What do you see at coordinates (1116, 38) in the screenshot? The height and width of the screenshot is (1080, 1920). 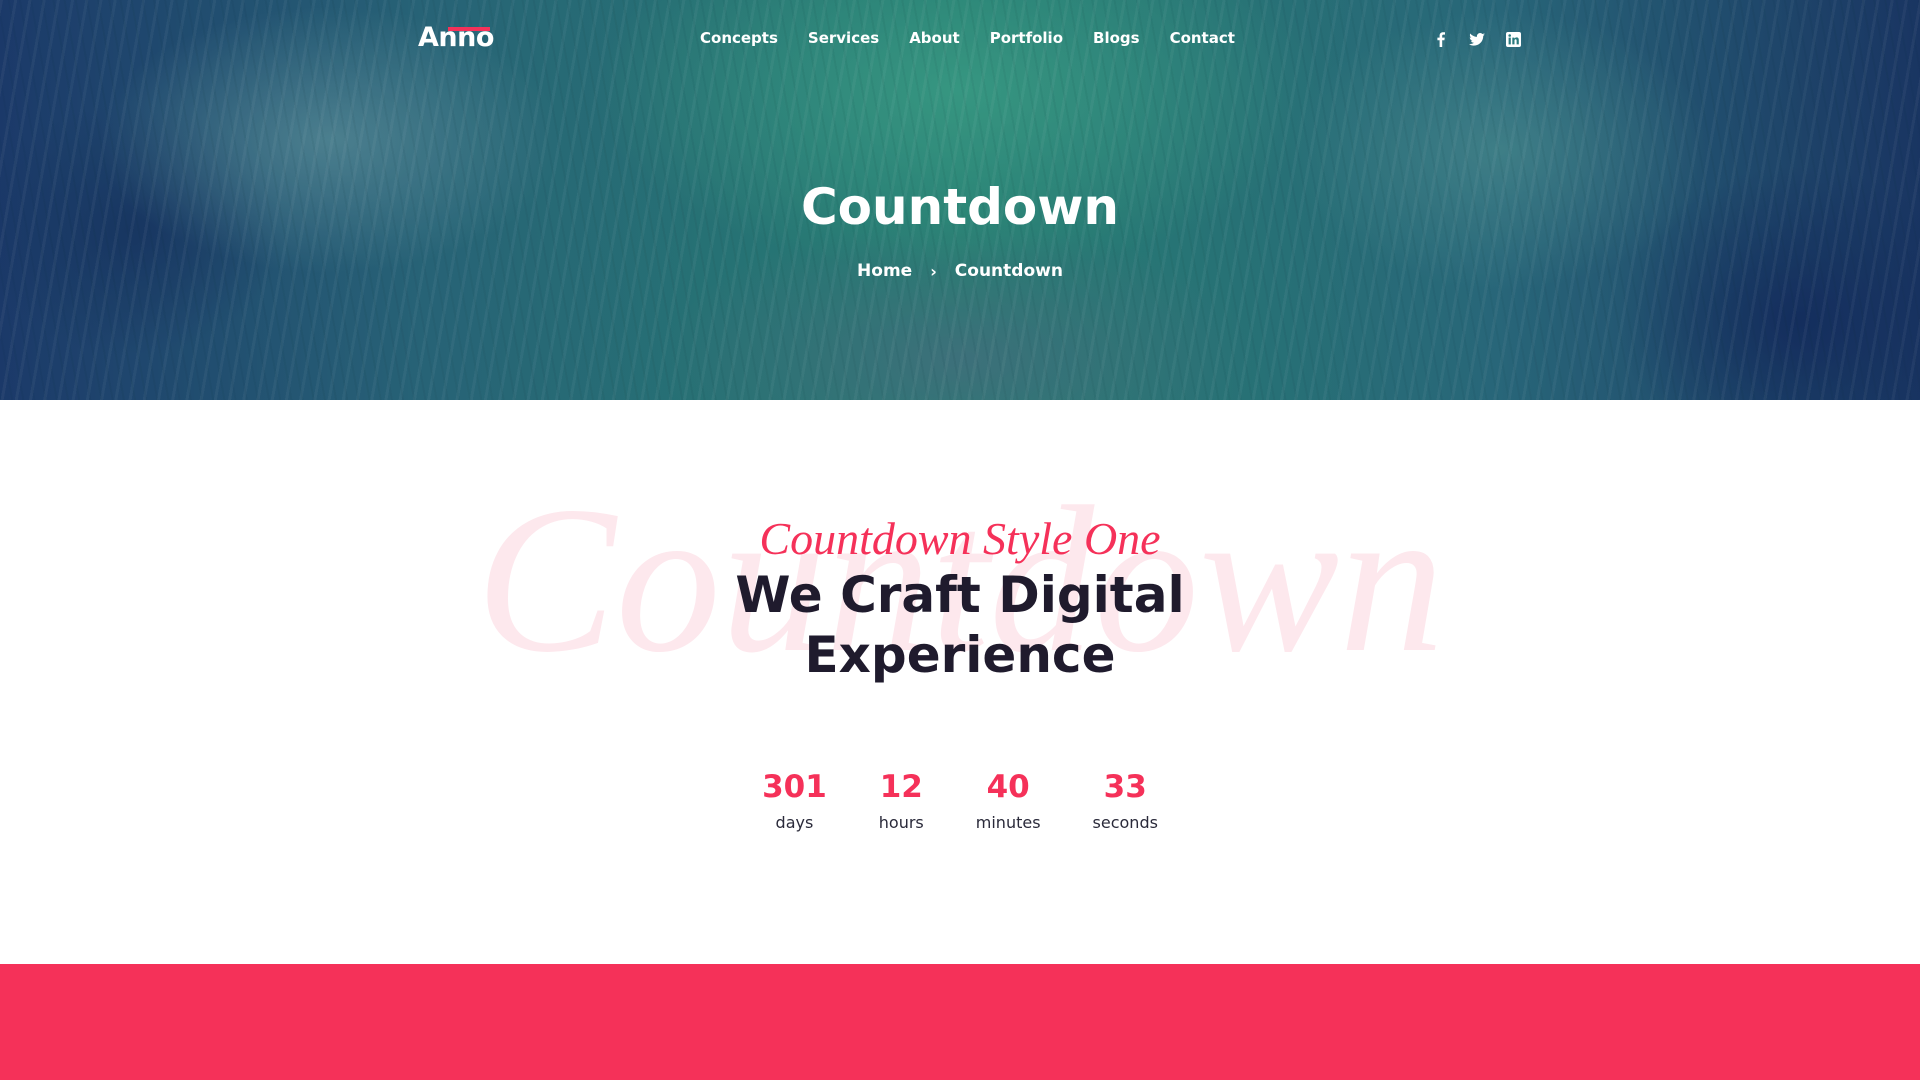 I see `nav-item-blogs: Blogs` at bounding box center [1116, 38].